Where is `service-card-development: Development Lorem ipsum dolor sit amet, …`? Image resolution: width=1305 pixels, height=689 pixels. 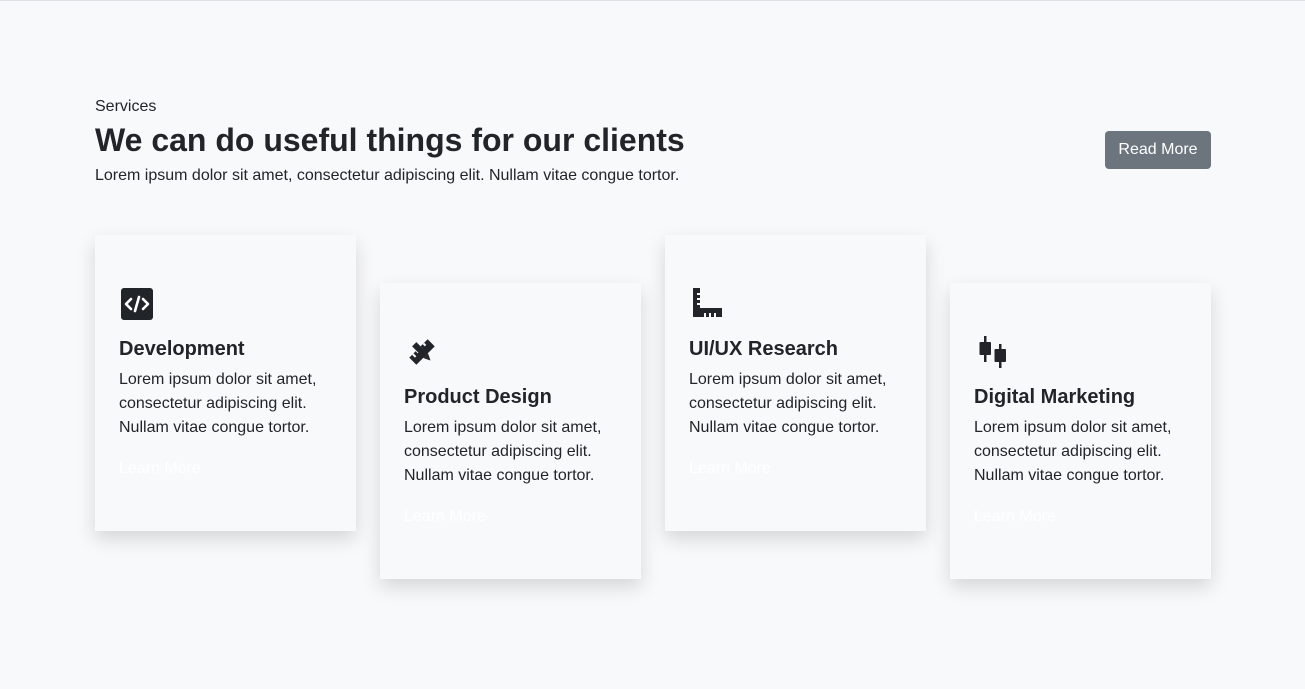
service-card-development: Development Lorem ipsum dolor sit amet, … is located at coordinates (225, 383).